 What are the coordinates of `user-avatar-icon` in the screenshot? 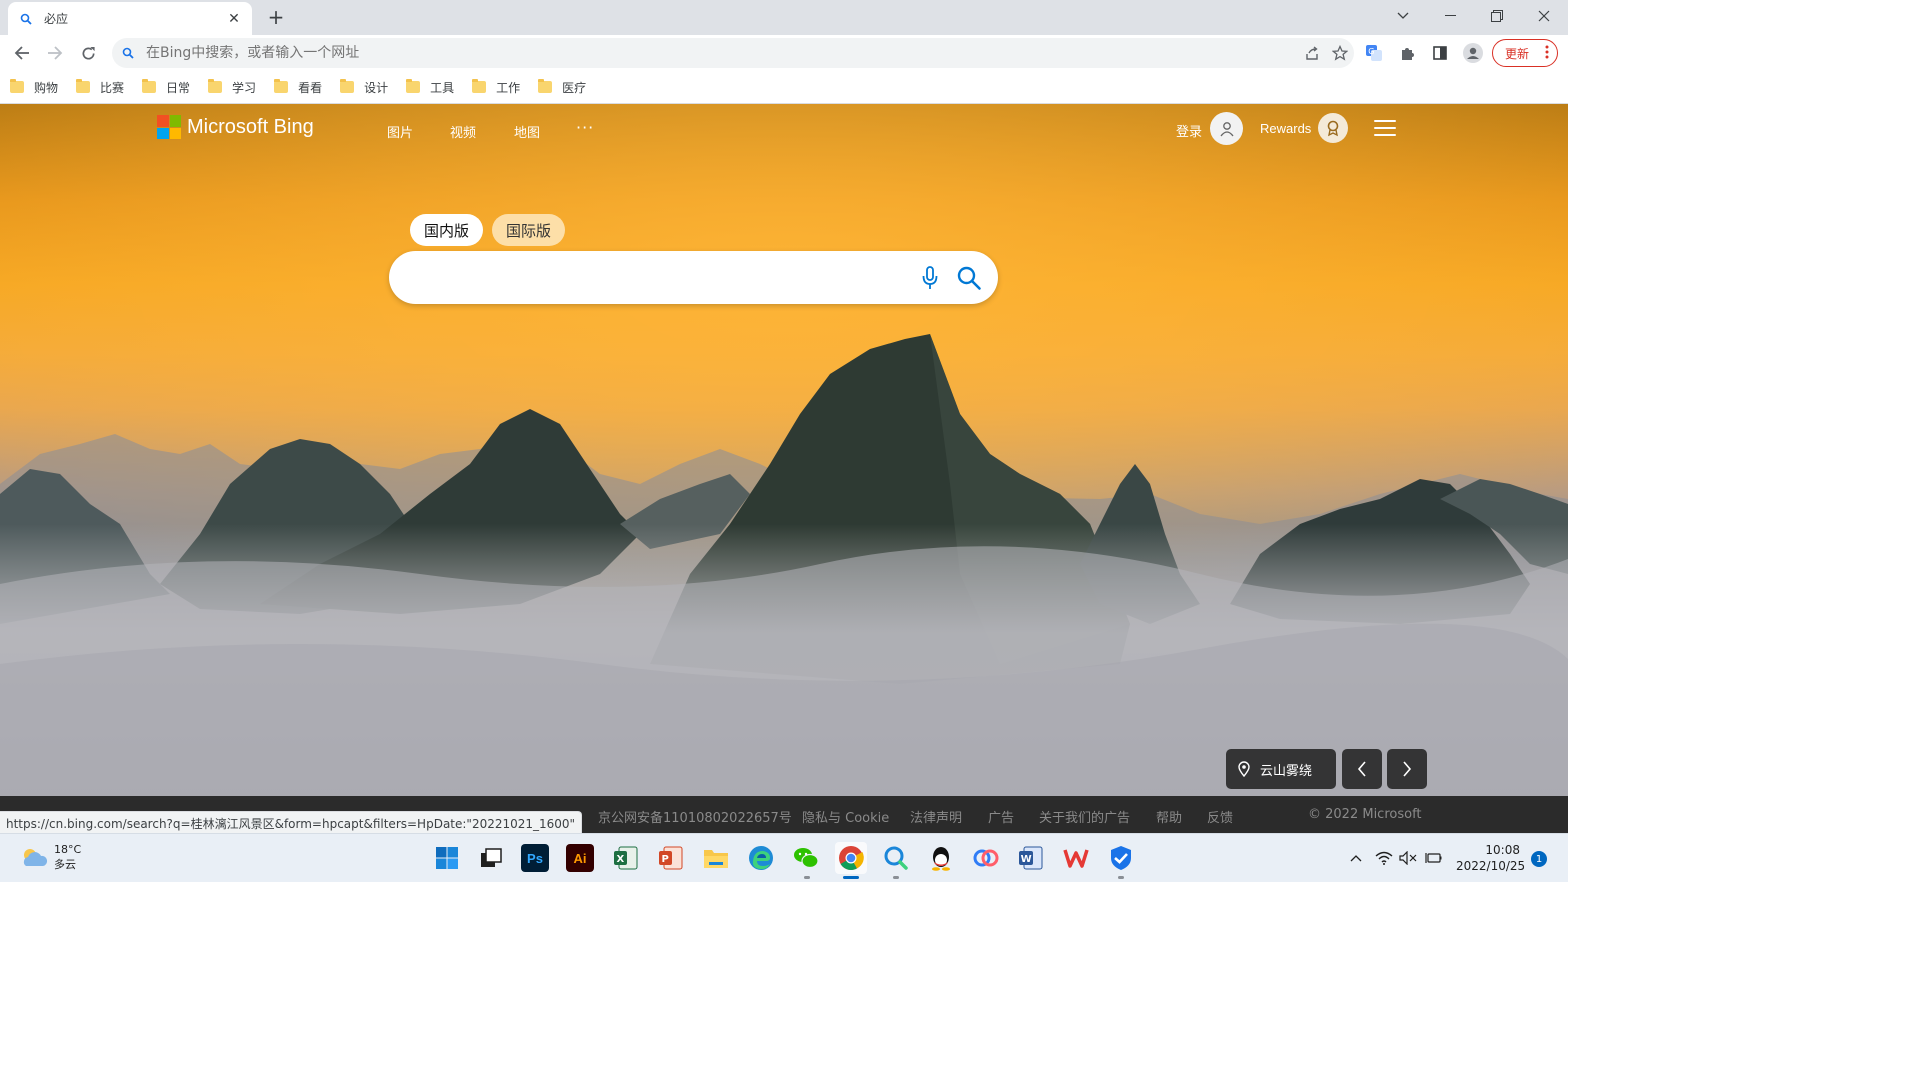 It's located at (1226, 128).